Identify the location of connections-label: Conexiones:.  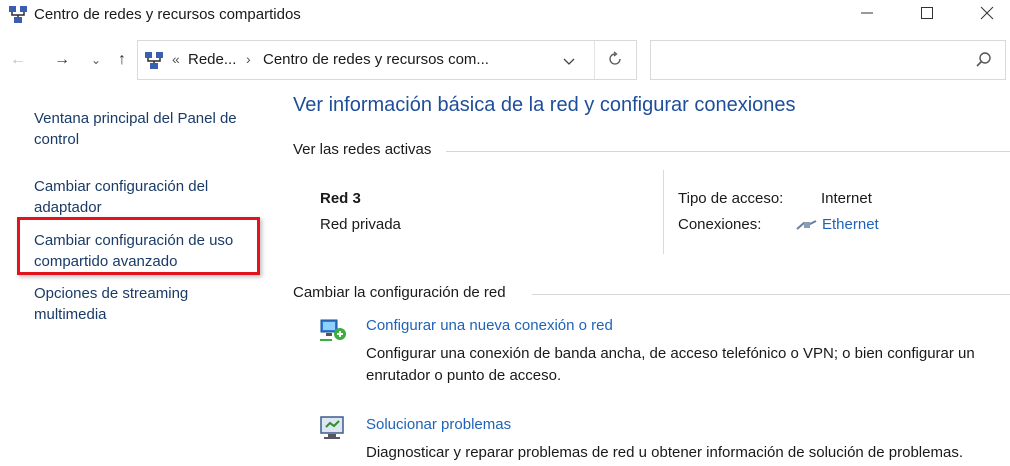
(720, 224).